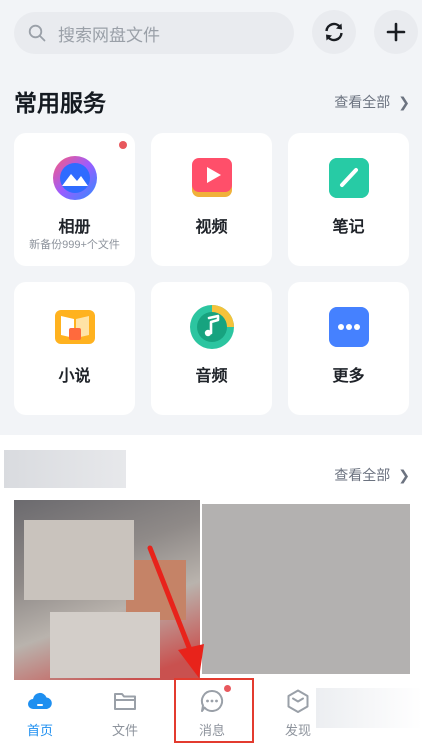  What do you see at coordinates (123, 145) in the screenshot?
I see `new-badge` at bounding box center [123, 145].